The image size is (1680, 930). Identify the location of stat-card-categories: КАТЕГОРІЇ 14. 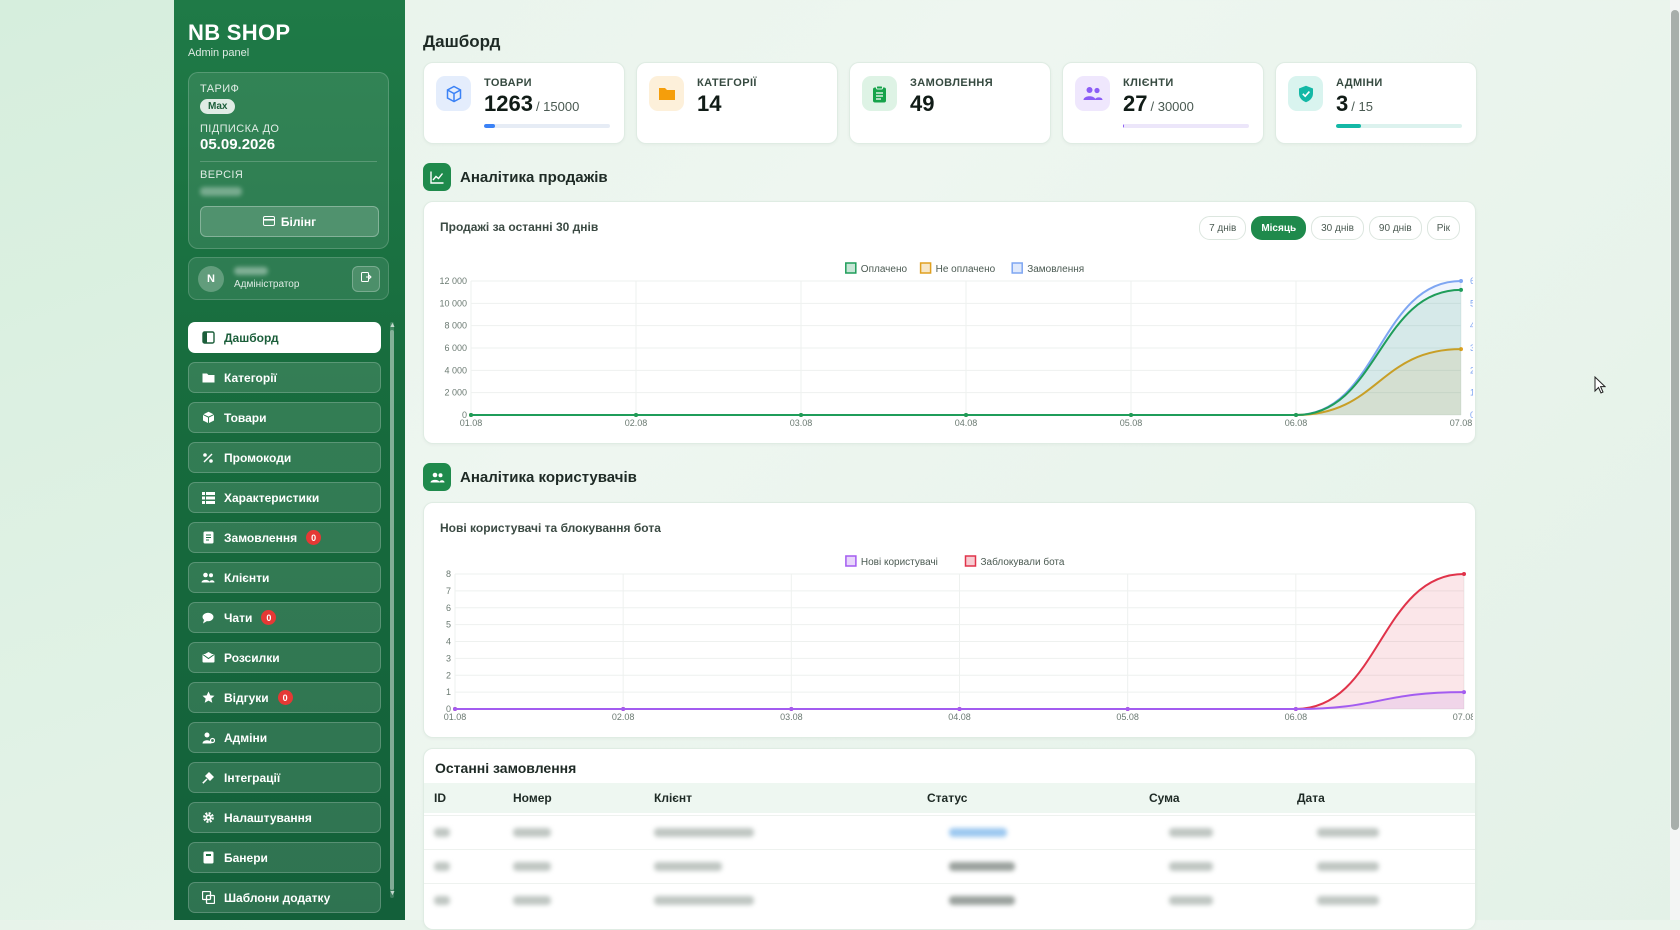
(737, 103).